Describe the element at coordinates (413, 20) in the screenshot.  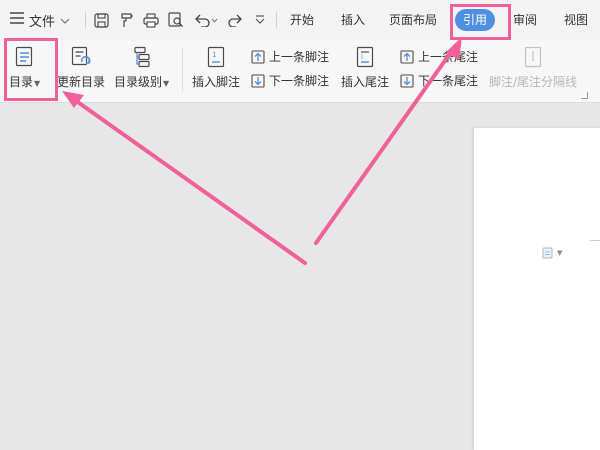
I see `tab-page-layout: 页面布局` at that location.